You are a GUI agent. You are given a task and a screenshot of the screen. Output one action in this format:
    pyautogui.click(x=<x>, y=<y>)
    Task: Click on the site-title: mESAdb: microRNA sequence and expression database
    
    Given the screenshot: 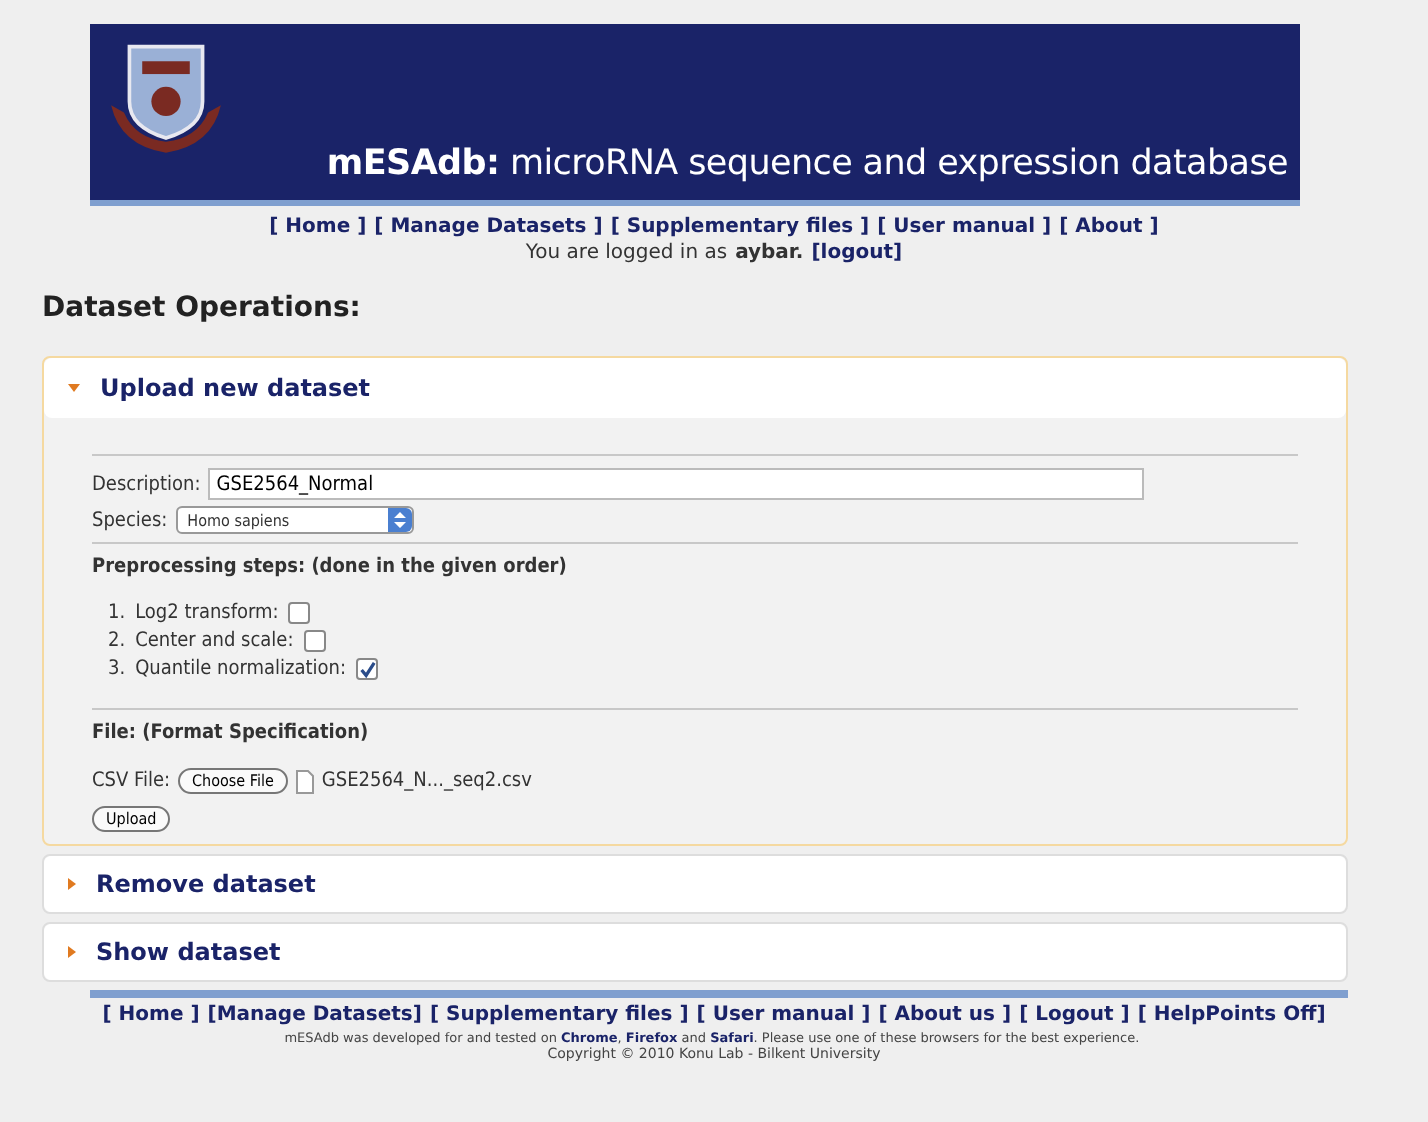 What is the action you would take?
    pyautogui.click(x=807, y=164)
    